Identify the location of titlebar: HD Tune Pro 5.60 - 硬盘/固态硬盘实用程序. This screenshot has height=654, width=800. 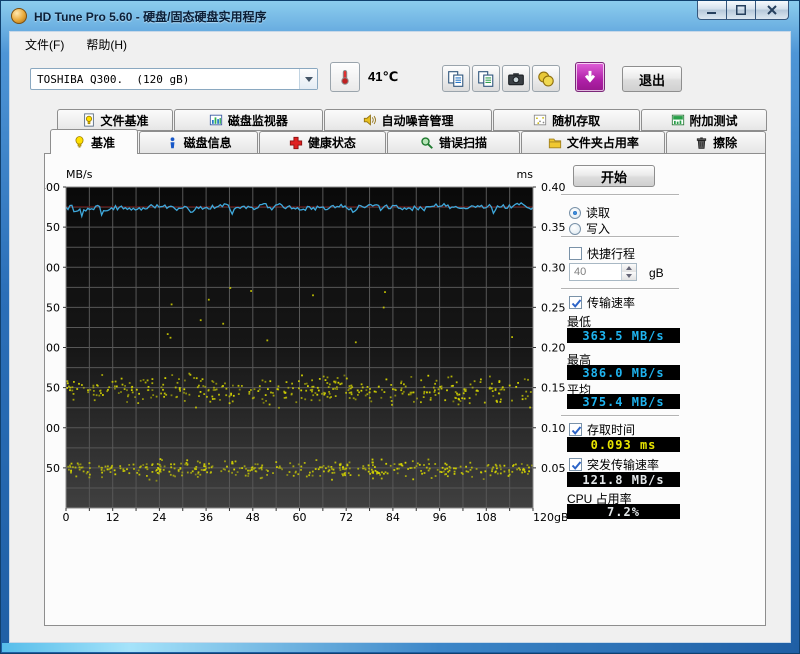
(400, 16).